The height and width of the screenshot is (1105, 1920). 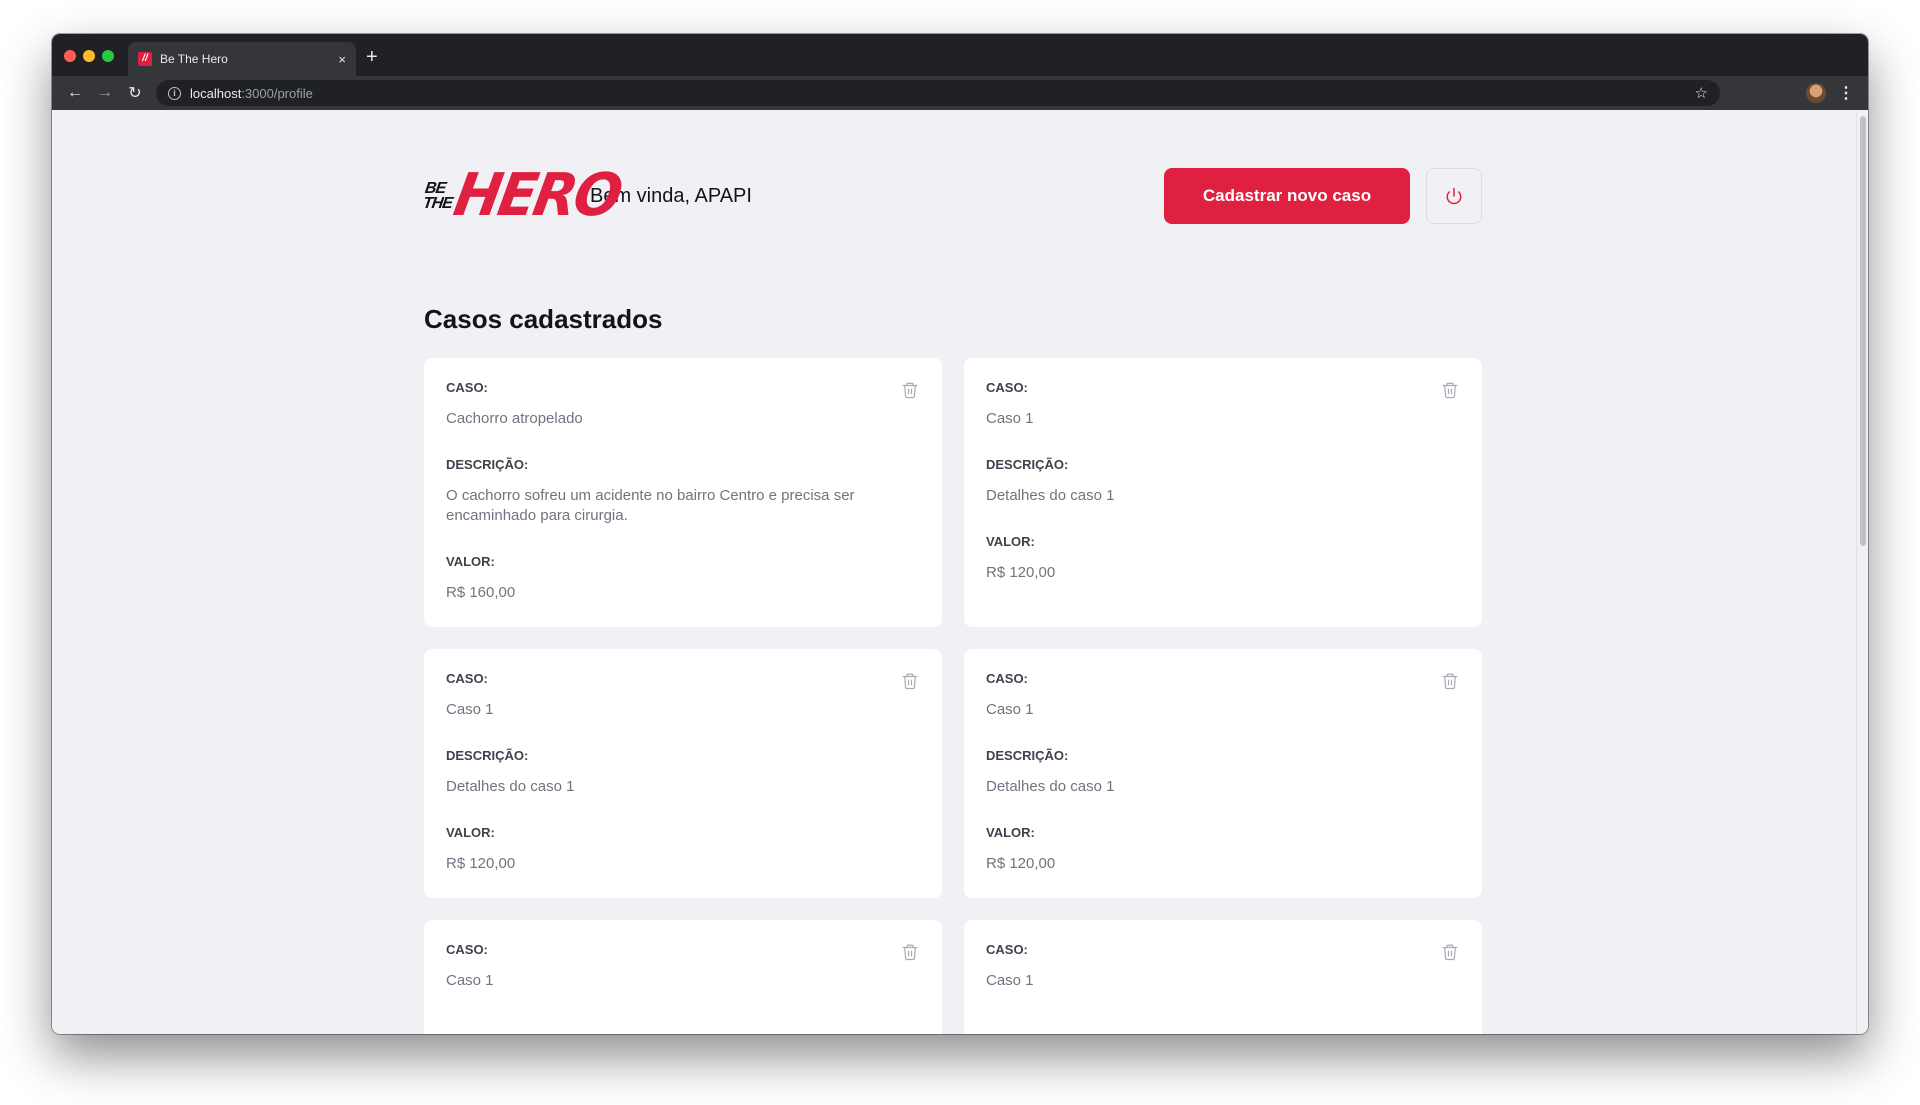 What do you see at coordinates (1846, 93) in the screenshot?
I see `browser-menu-icon: ⋮` at bounding box center [1846, 93].